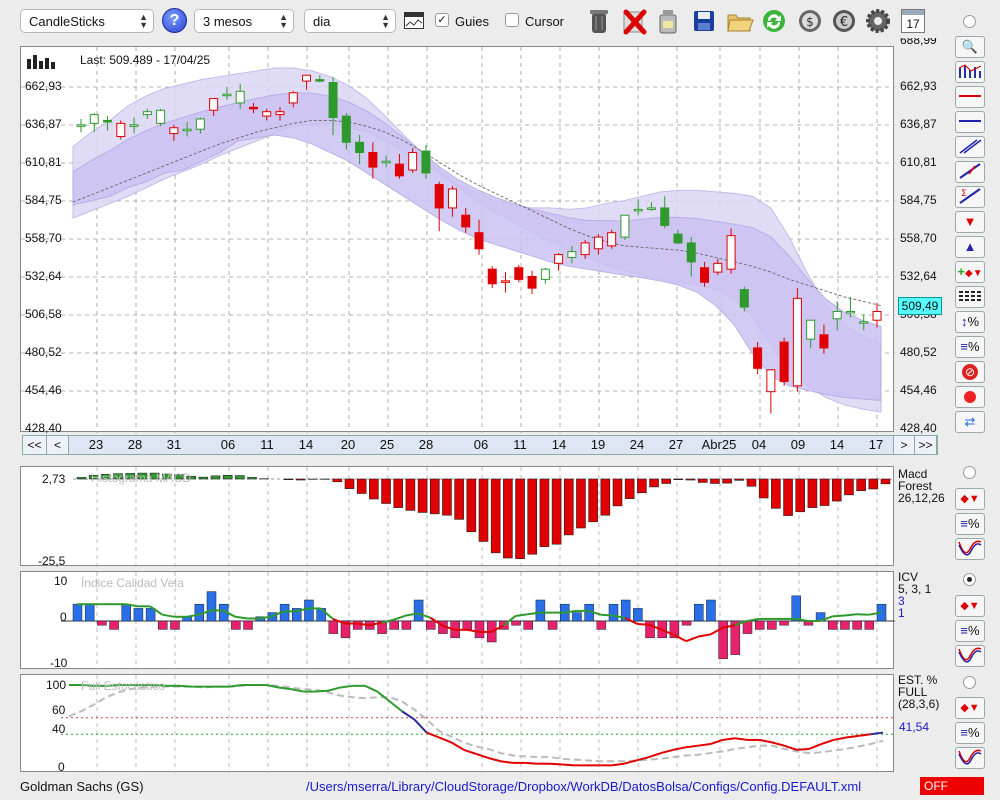 The image size is (1000, 800). What do you see at coordinates (970, 297) in the screenshot?
I see `grid-lines-button` at bounding box center [970, 297].